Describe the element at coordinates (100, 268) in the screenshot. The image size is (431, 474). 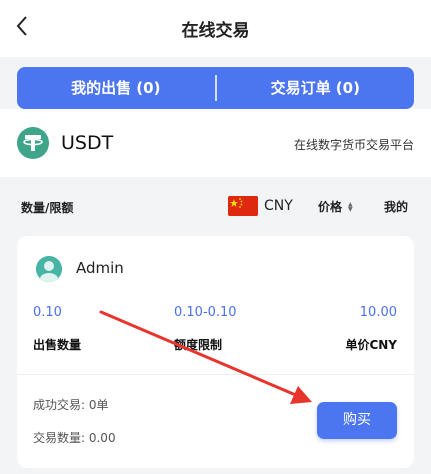
I see `merchant-name: Admin` at that location.